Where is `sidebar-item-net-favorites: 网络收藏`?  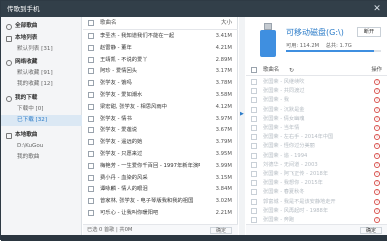
sidebar-item-net-favorites: 网络收藏 is located at coordinates (41, 62).